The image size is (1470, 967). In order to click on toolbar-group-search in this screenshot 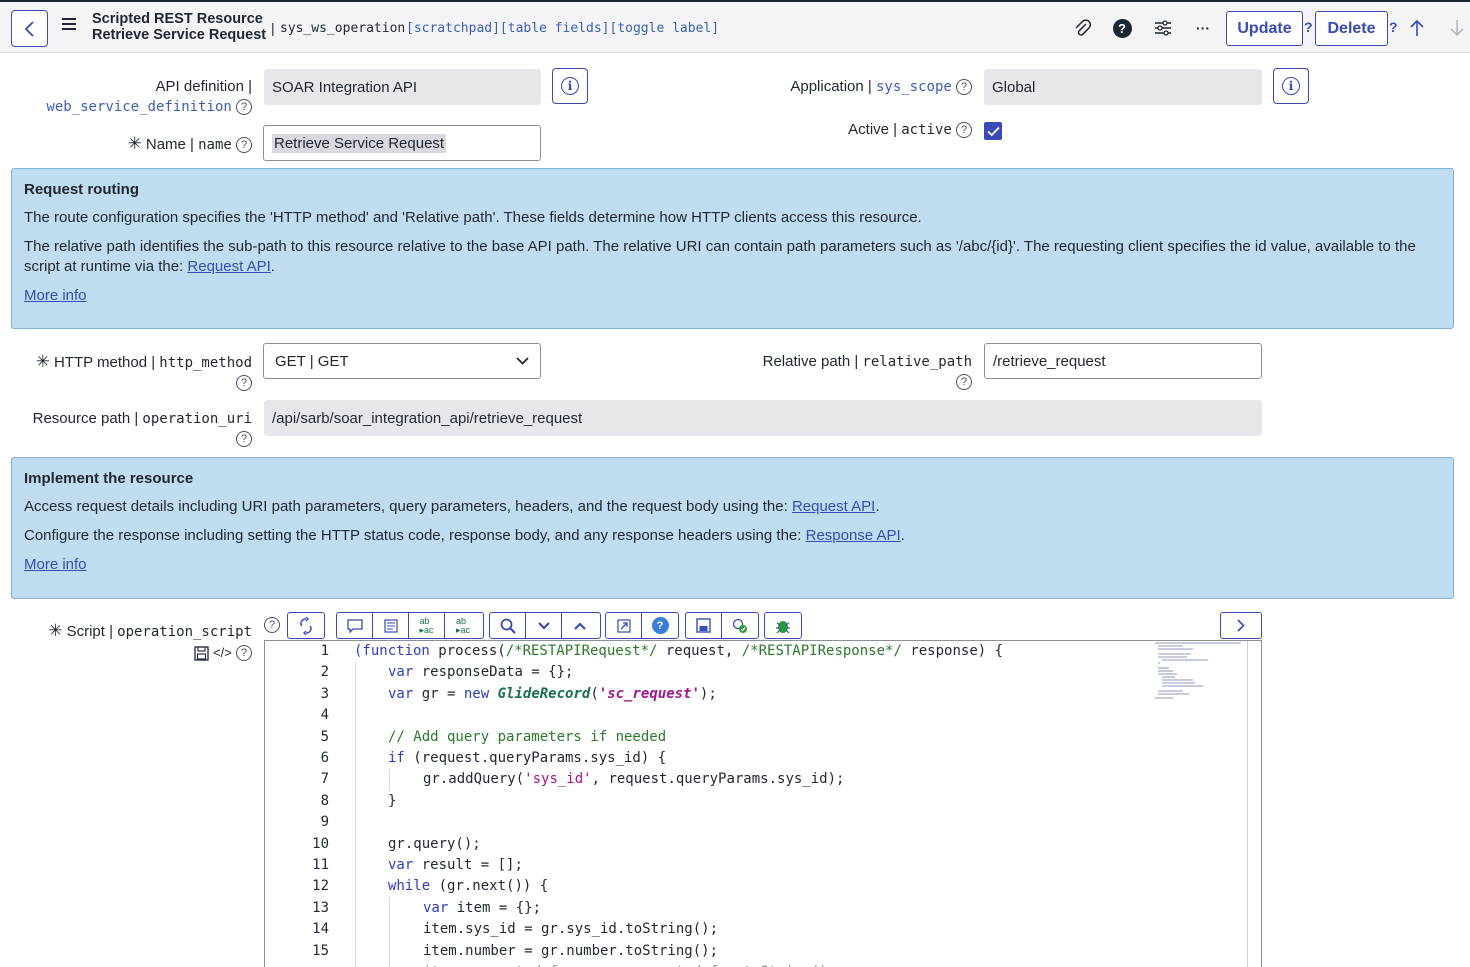, I will do `click(545, 625)`.